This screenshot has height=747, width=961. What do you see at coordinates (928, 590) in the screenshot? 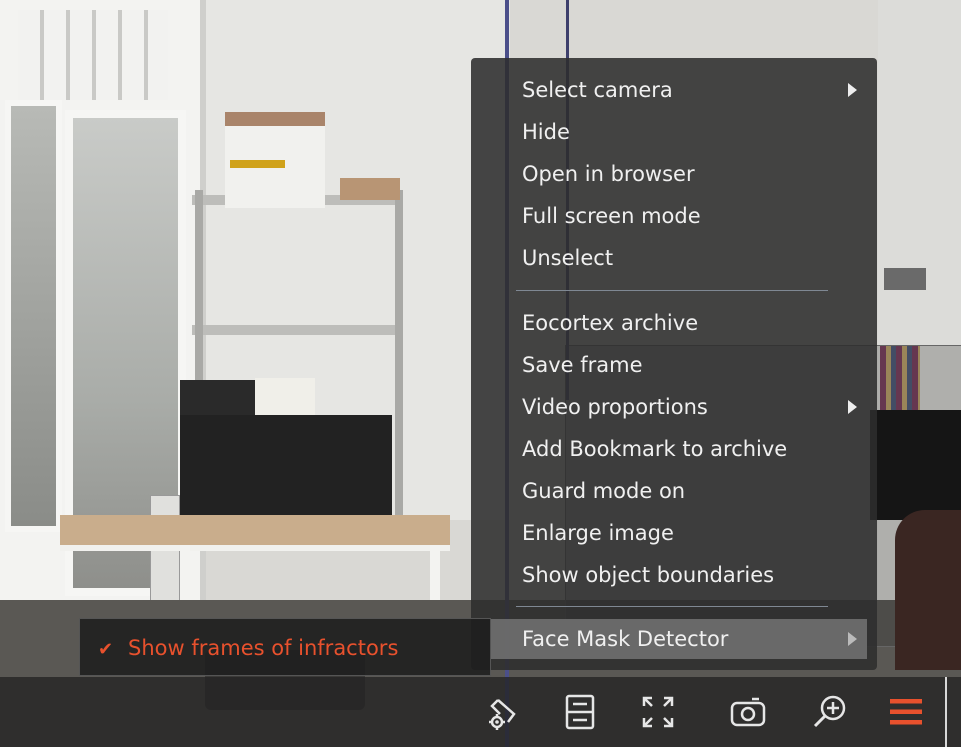
I see `scene-person` at bounding box center [928, 590].